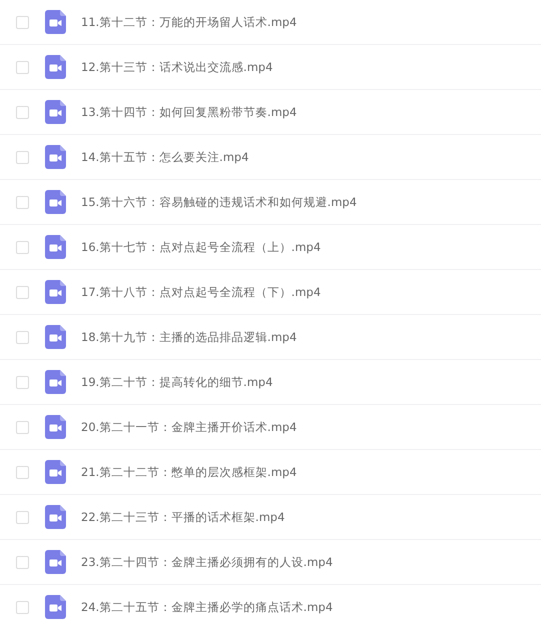 This screenshot has height=625, width=541. What do you see at coordinates (165, 157) in the screenshot?
I see `file-name: 14.第十五节：怎么要关注.mp4` at bounding box center [165, 157].